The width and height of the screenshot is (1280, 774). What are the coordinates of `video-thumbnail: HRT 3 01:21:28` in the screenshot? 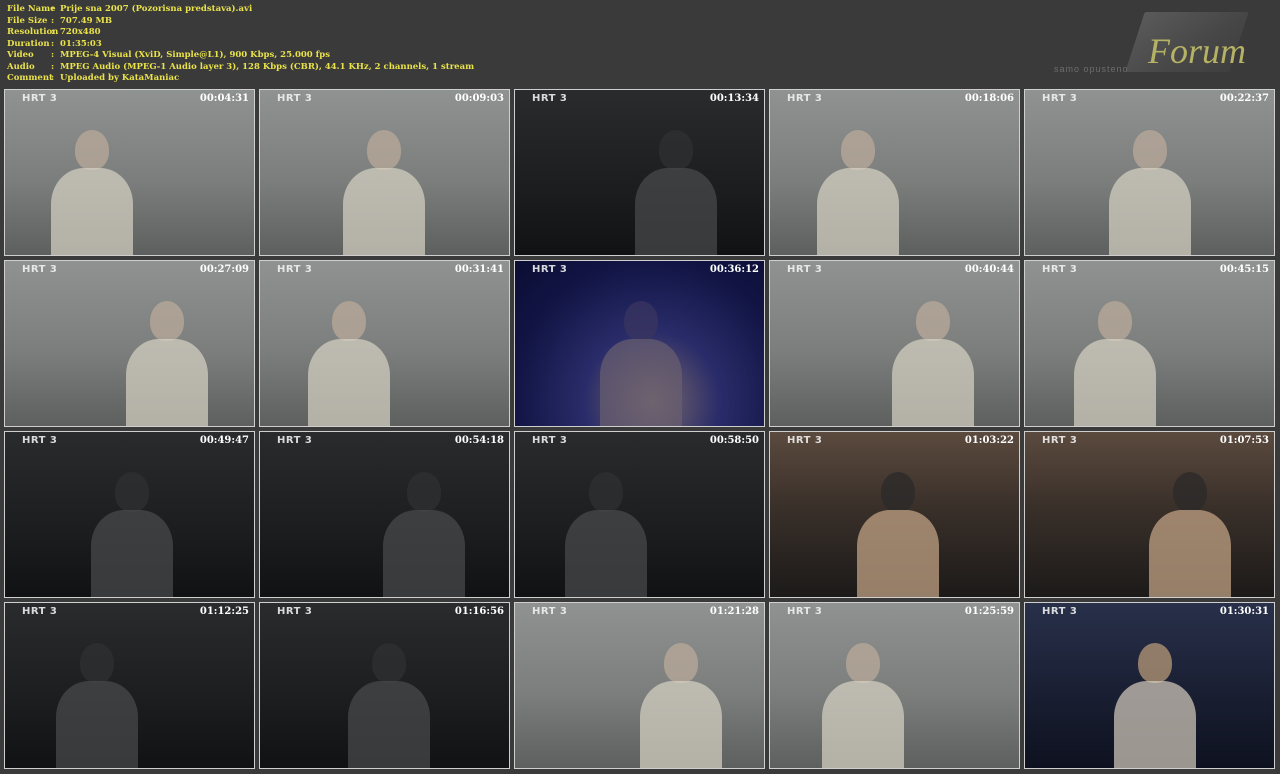 It's located at (639, 685).